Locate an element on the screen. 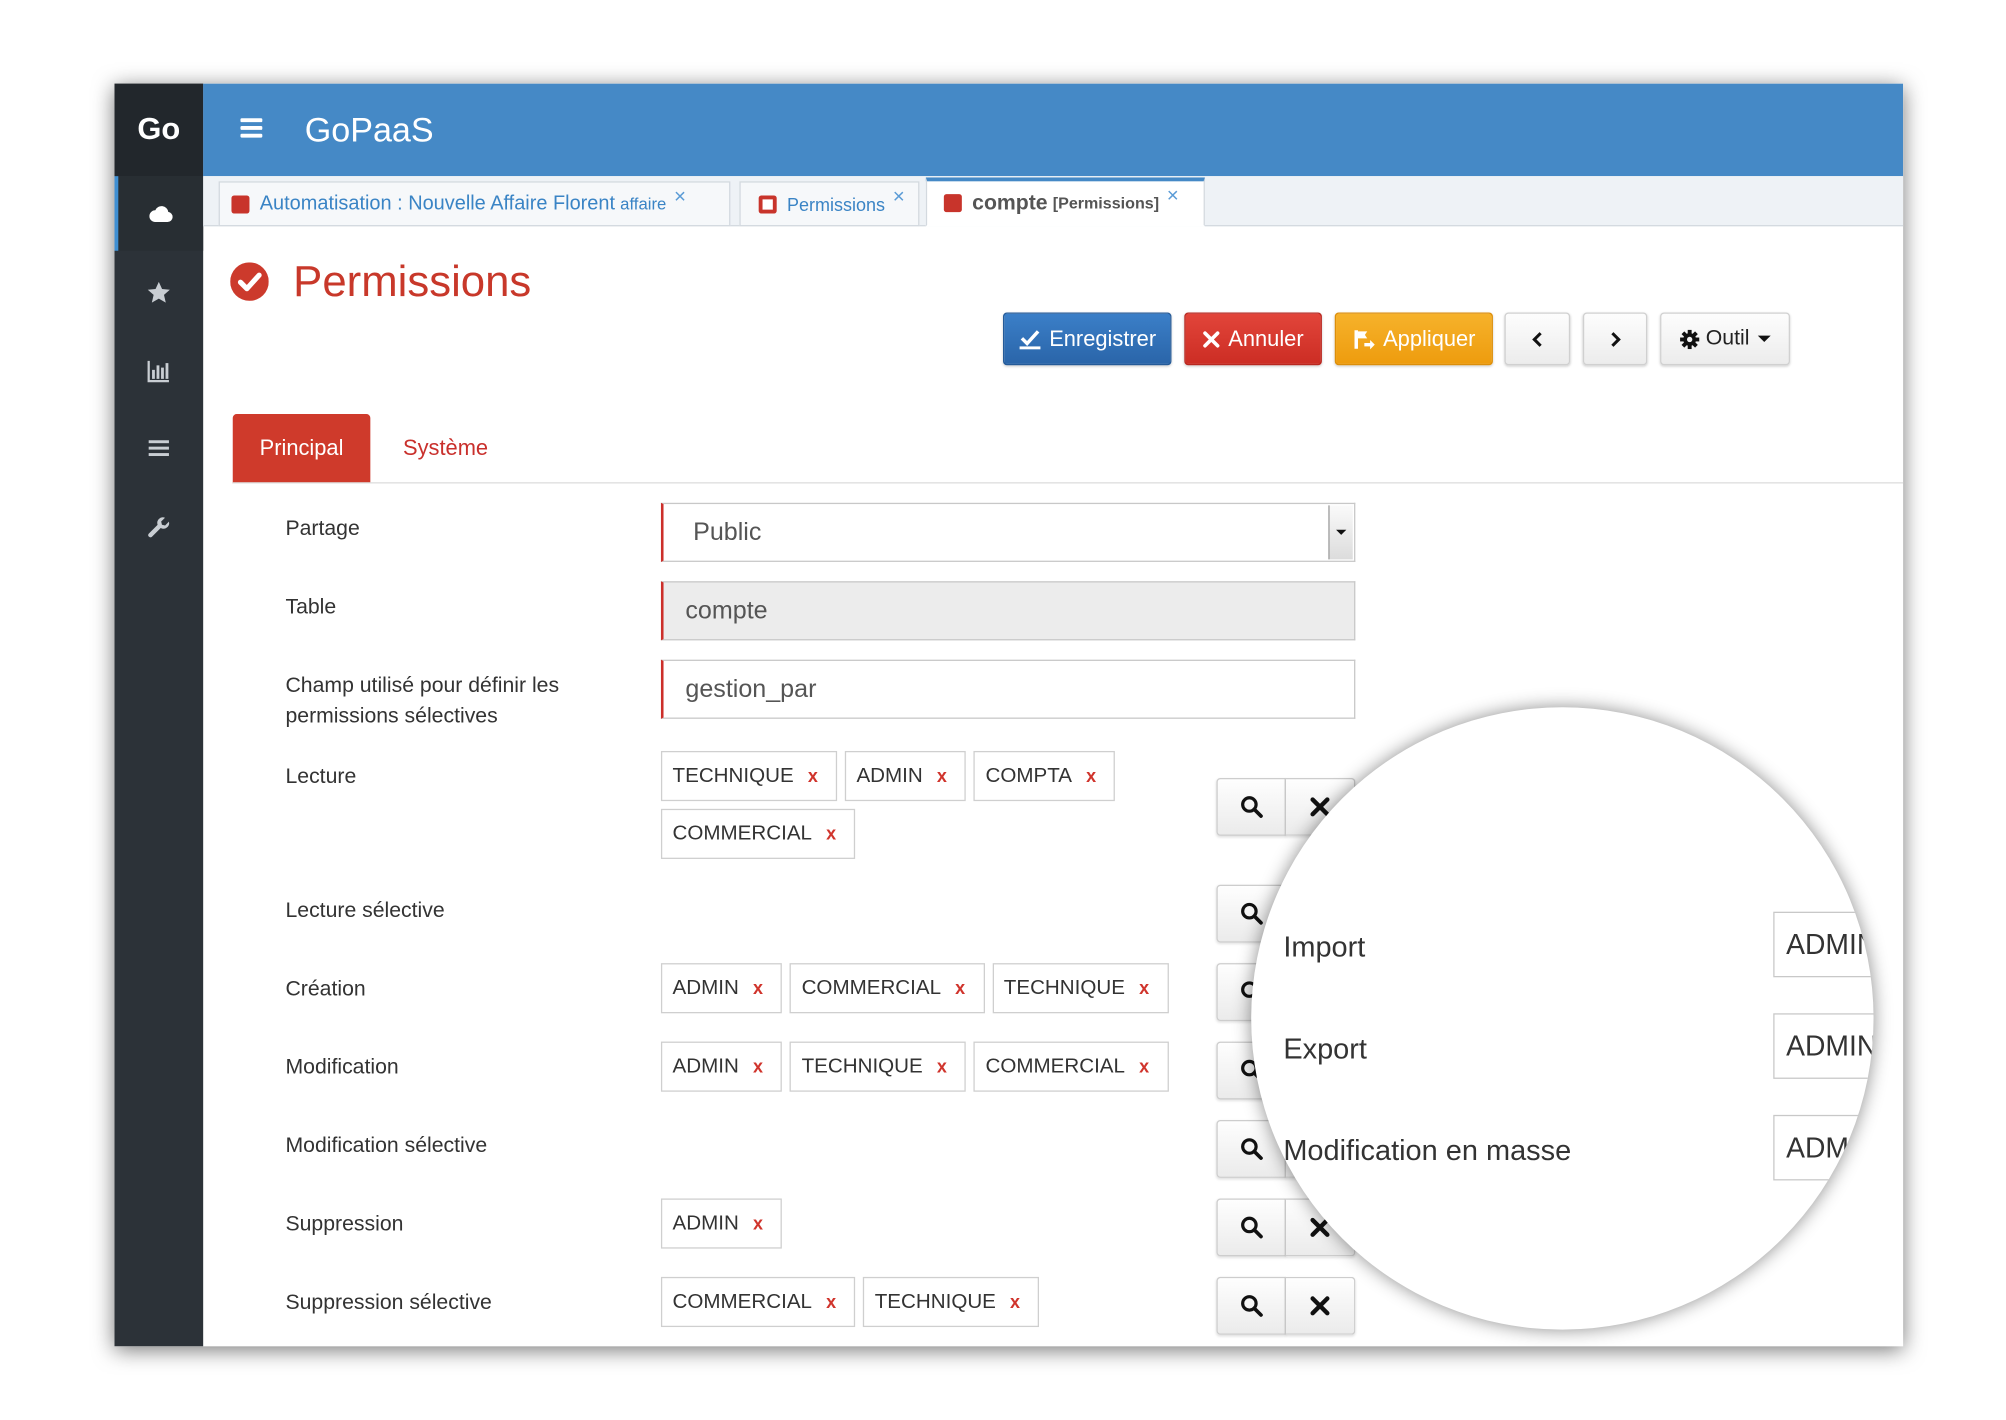 This screenshot has height=1420, width=2006. selective-delete-tags: COMMERCIAL x TECHNIQUE x is located at coordinates (930, 1302).